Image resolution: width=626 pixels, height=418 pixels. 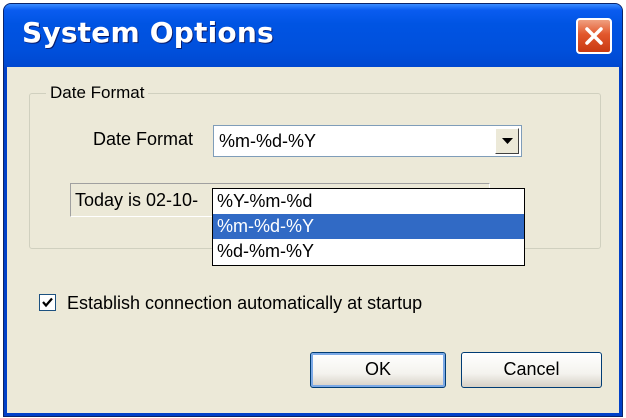 I want to click on group-legend: Date Format, so click(x=97, y=93).